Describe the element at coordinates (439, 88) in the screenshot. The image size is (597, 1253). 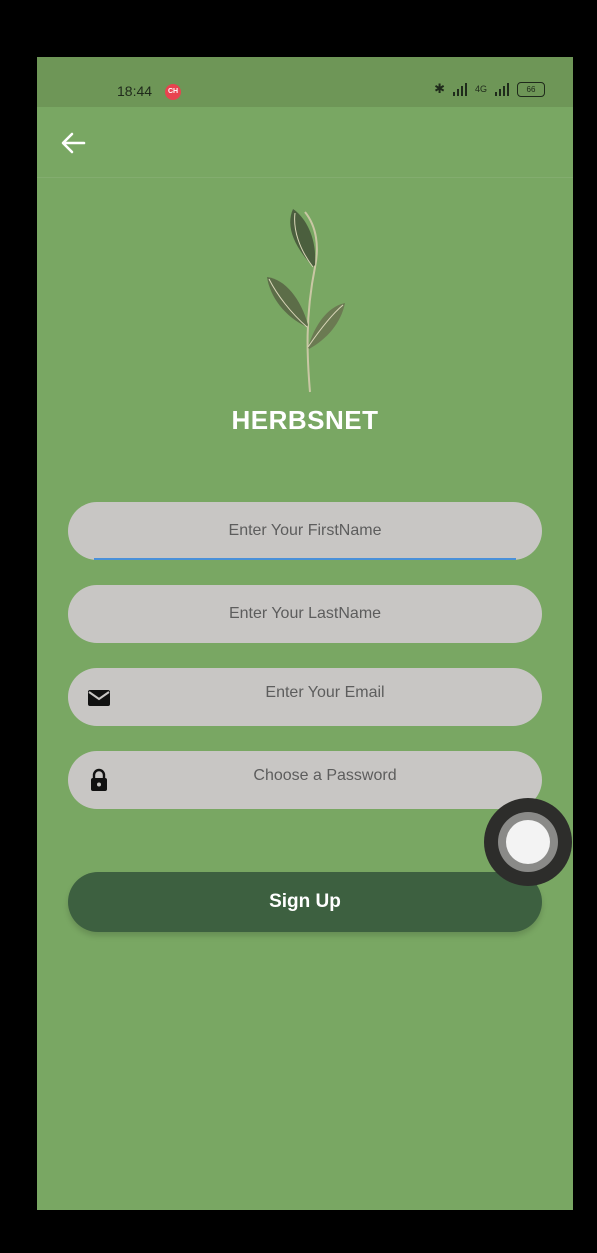
I see `bluetooth-icon: ✱` at that location.